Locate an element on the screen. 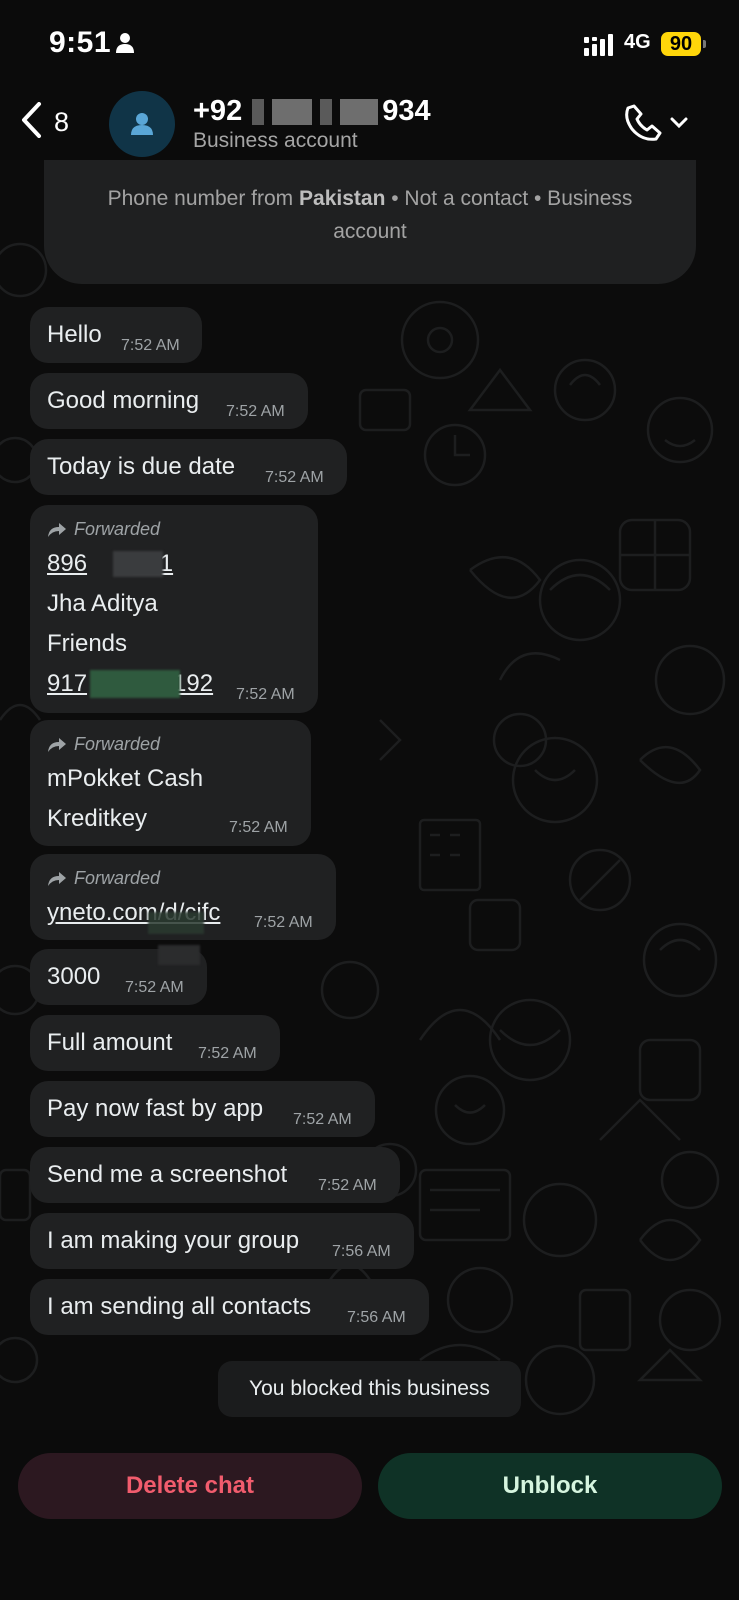 The width and height of the screenshot is (739, 1600). message-bubble: I am sending all contacts 7:56 AM is located at coordinates (229, 1307).